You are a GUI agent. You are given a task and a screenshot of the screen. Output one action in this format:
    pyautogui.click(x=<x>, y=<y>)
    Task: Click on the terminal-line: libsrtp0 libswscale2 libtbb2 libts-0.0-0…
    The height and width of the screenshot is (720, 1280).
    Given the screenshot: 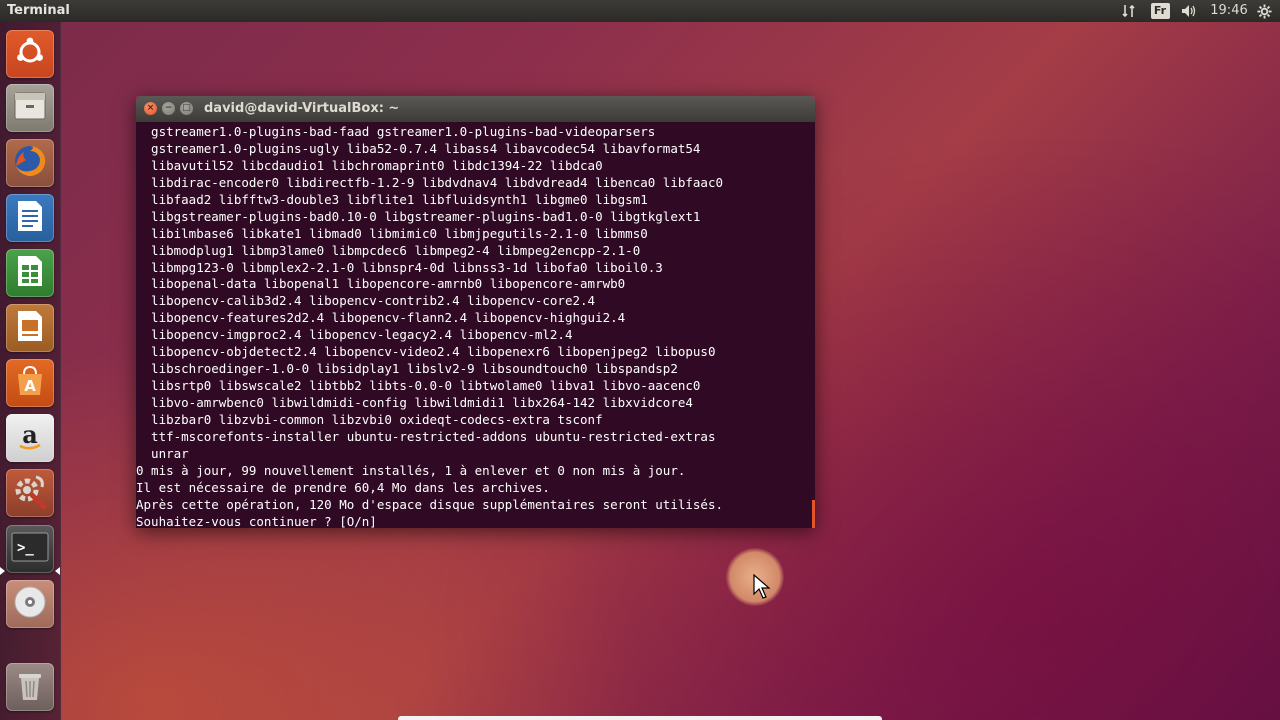 What is the action you would take?
    pyautogui.click(x=418, y=386)
    